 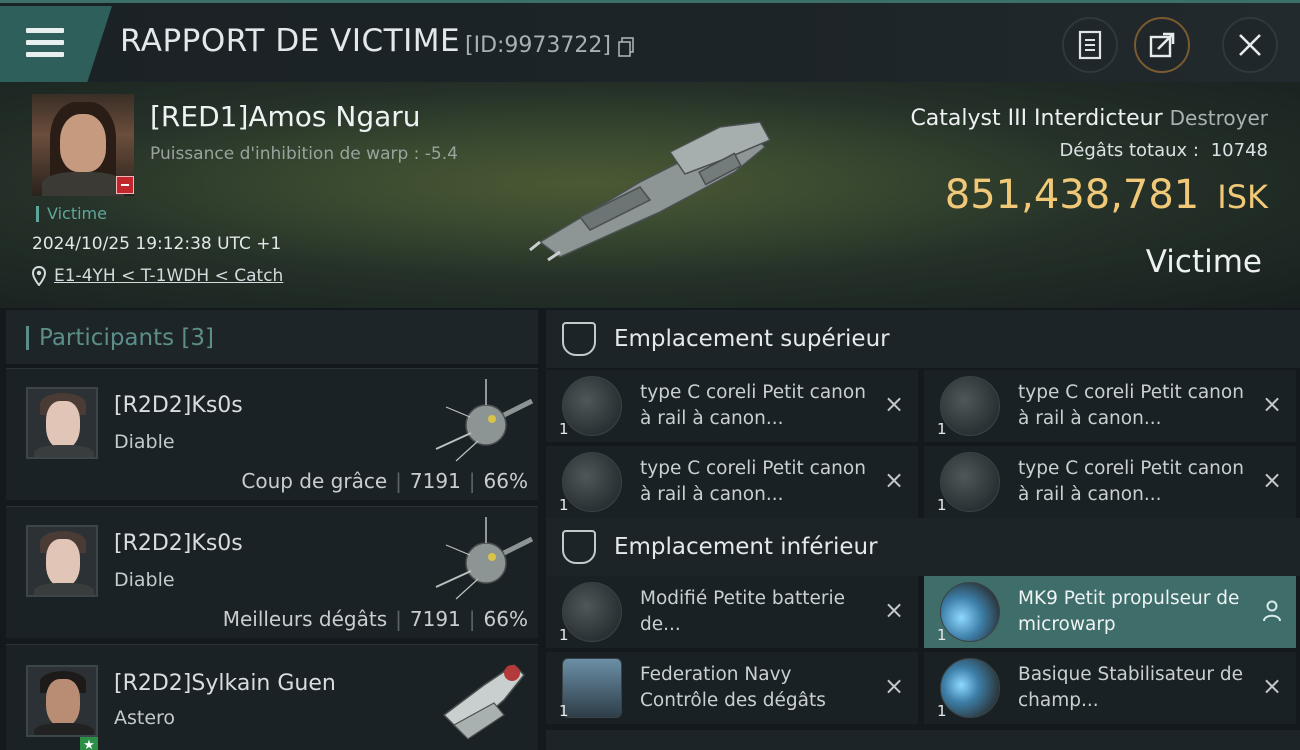 I want to click on participants-title: Participants [3], so click(x=120, y=338).